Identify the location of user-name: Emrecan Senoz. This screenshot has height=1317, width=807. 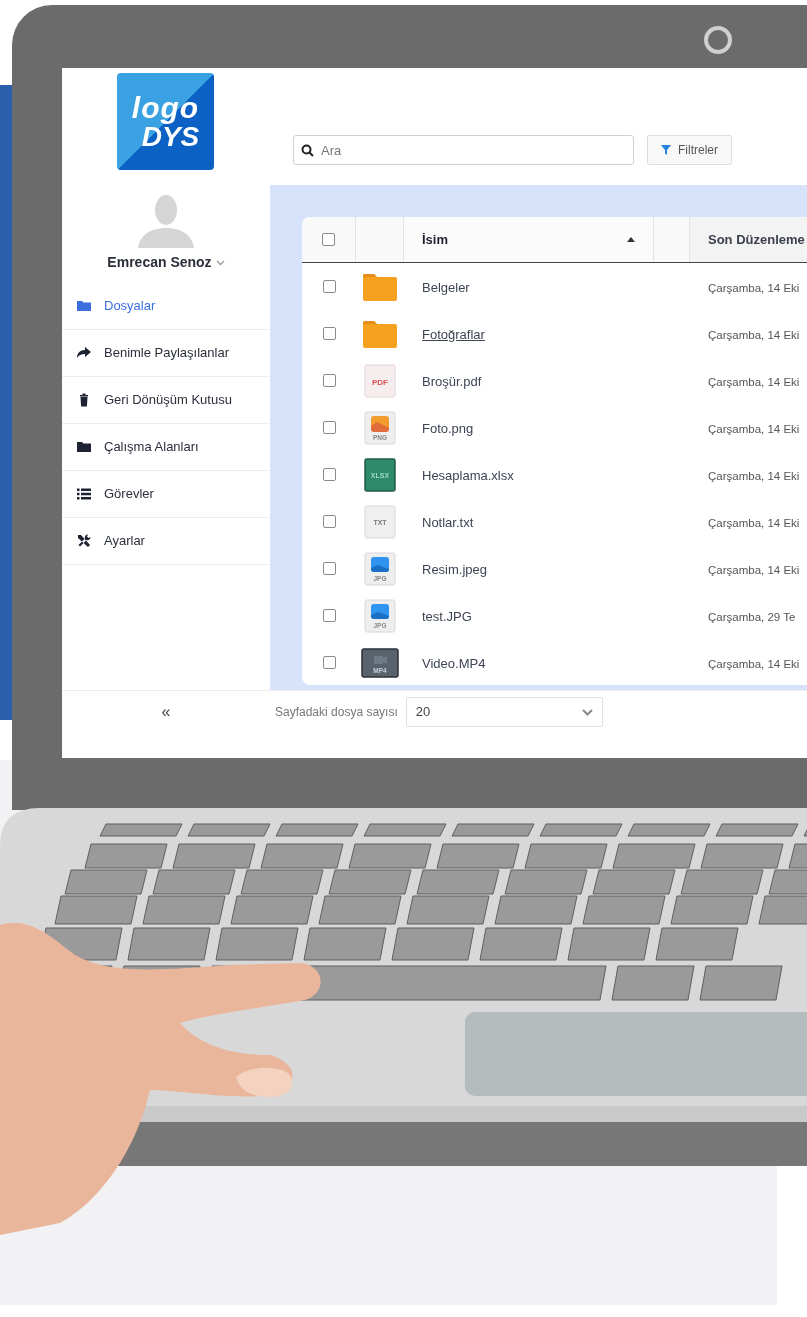
(159, 262).